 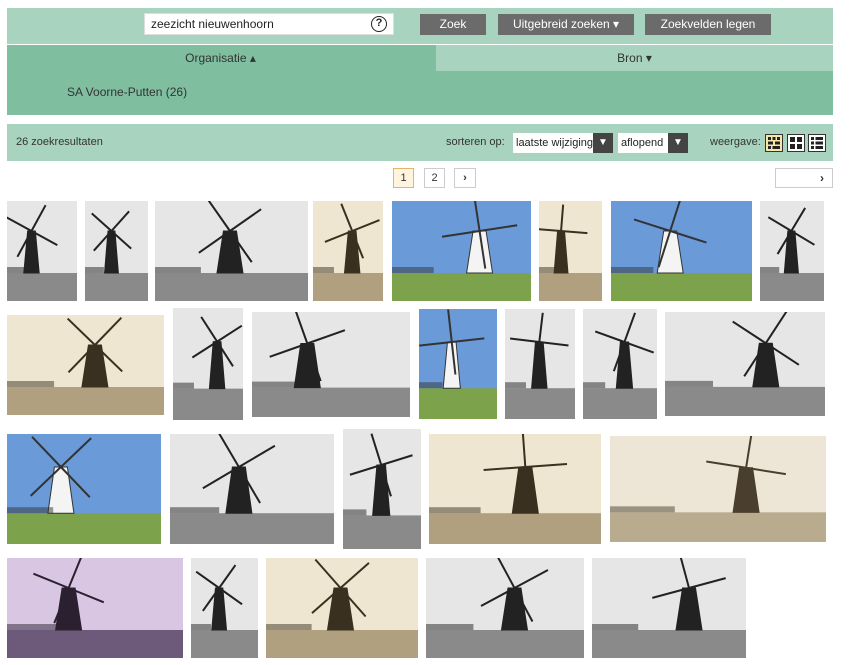 I want to click on search-box: ?, so click(x=269, y=24).